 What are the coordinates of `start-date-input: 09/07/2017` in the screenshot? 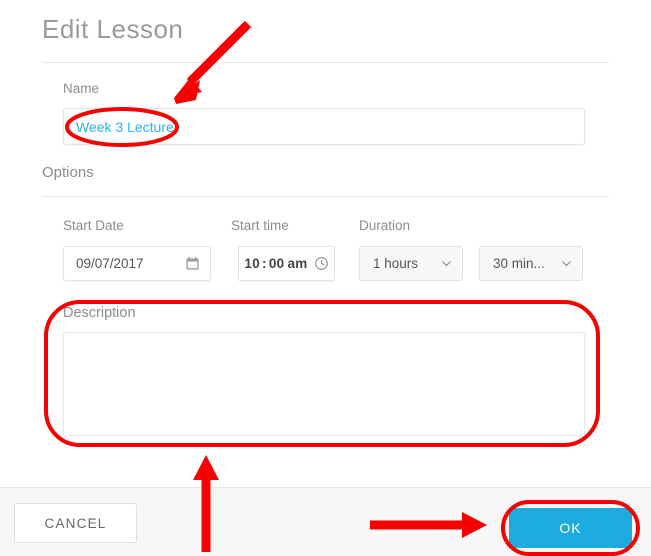 It's located at (137, 263).